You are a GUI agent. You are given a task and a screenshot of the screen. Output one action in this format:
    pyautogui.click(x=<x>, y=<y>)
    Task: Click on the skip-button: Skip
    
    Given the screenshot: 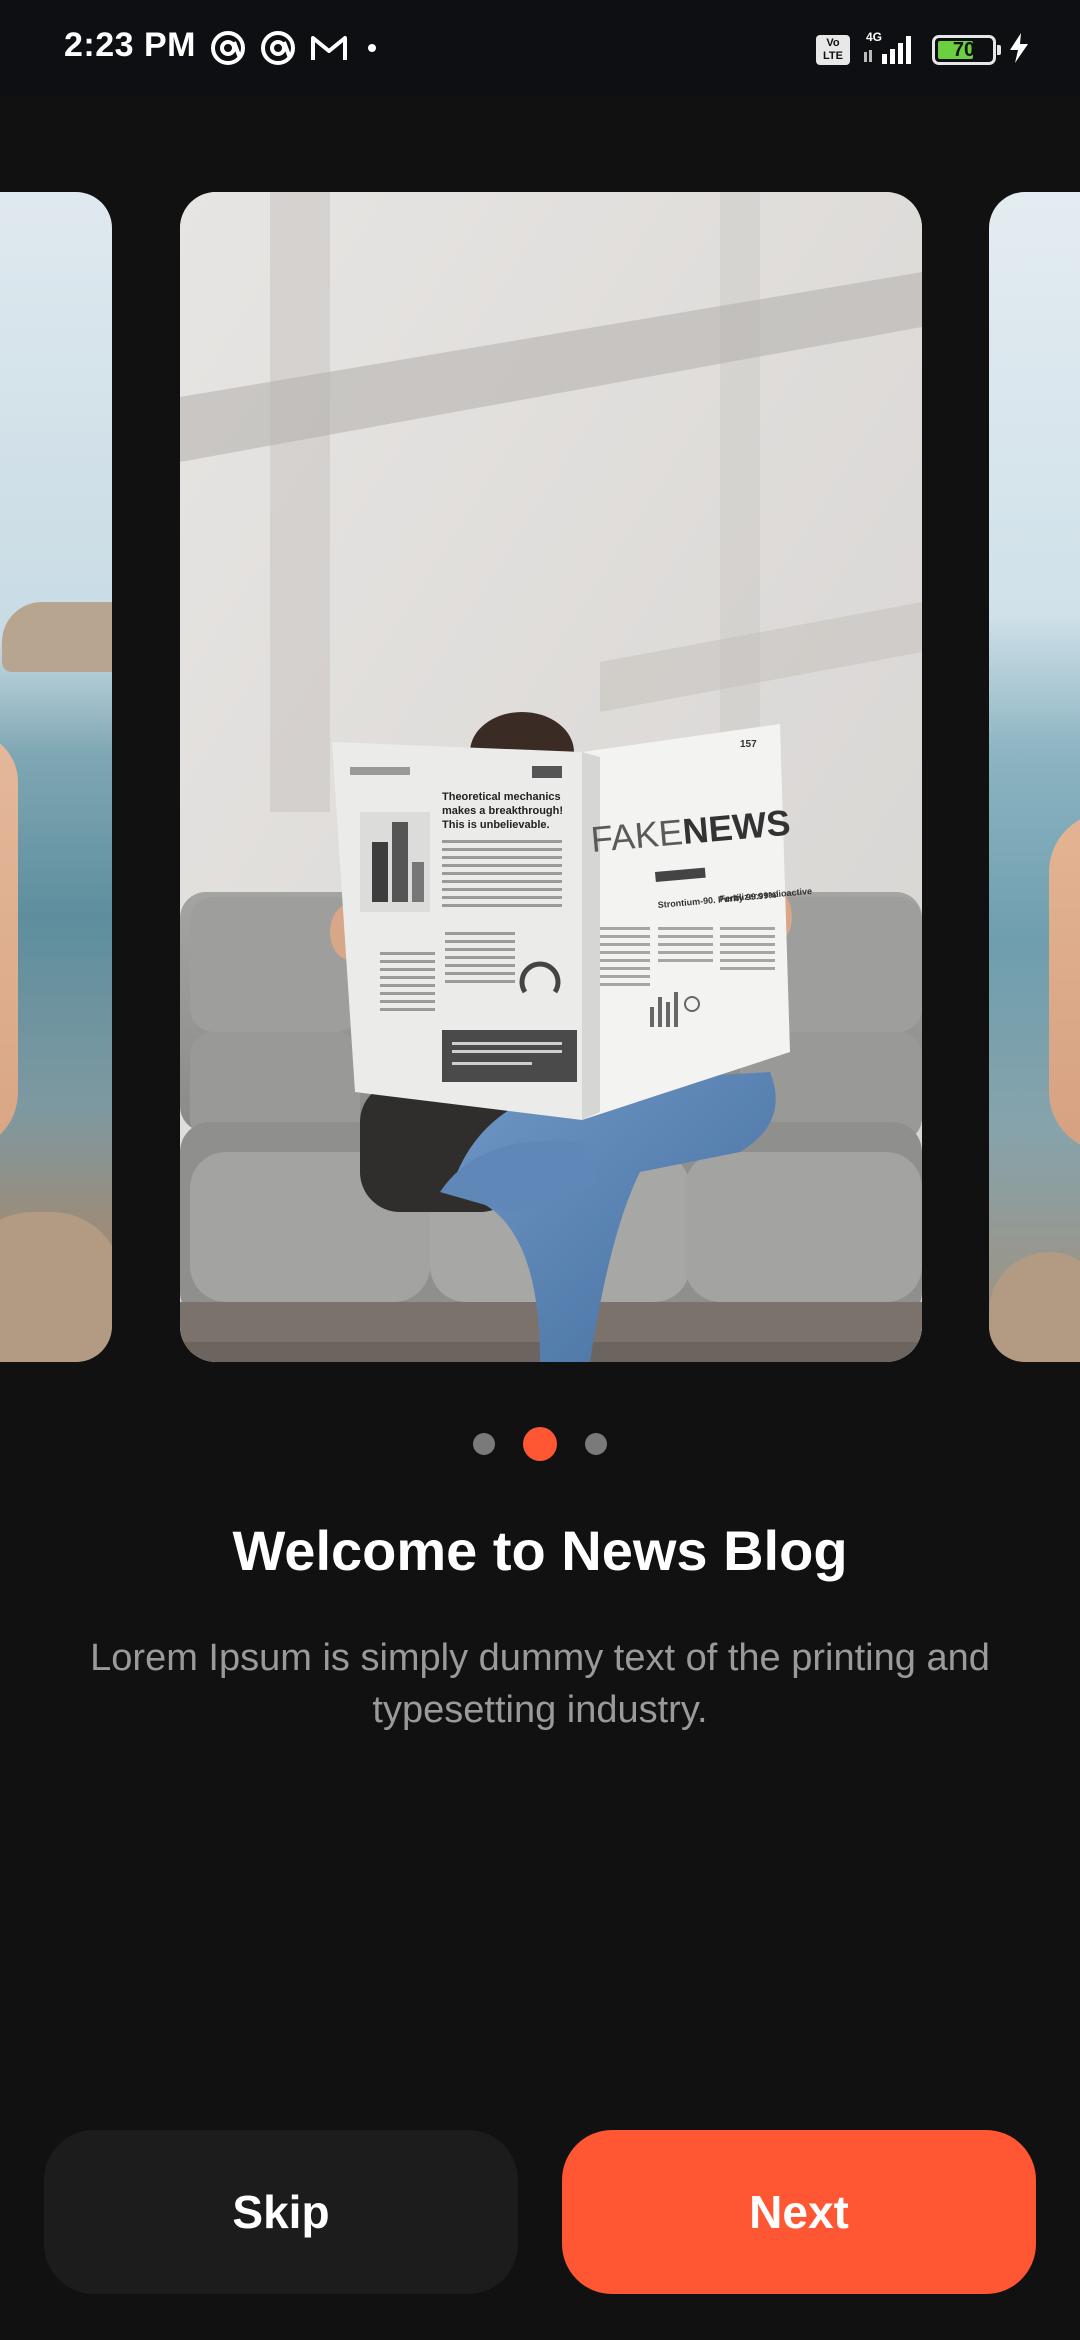 What is the action you would take?
    pyautogui.click(x=281, y=2212)
    